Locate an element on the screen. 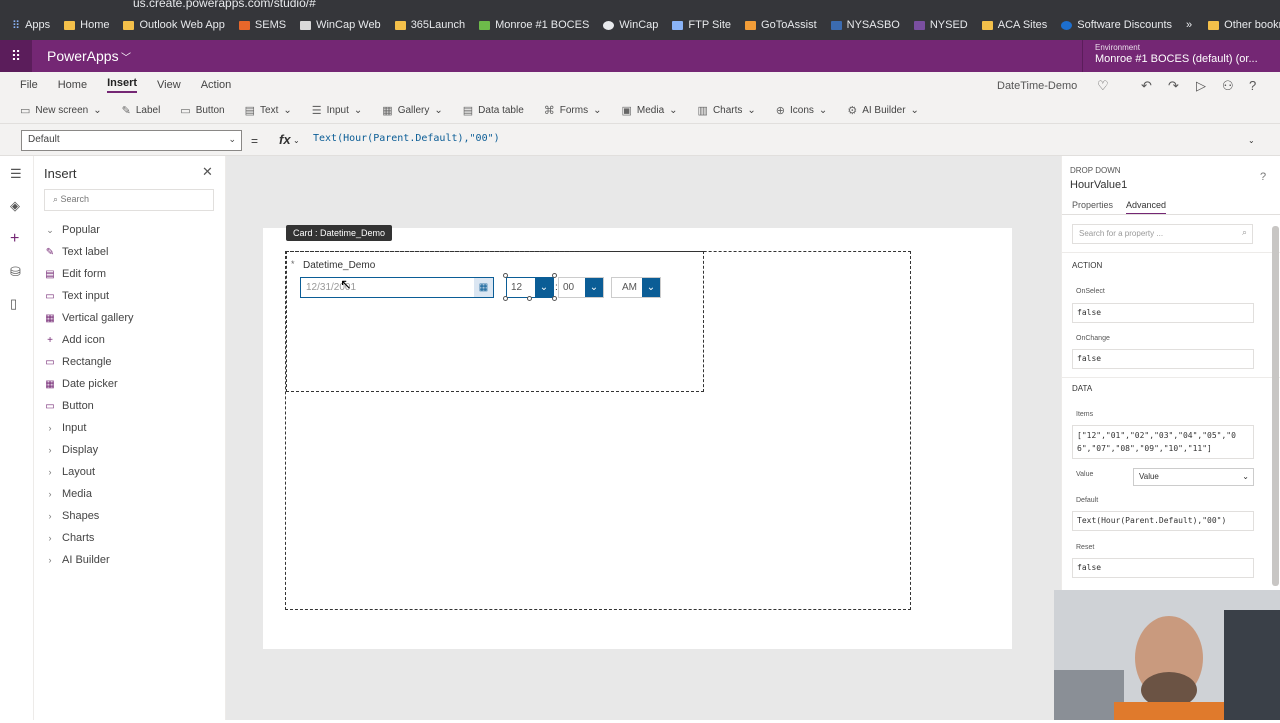 The width and height of the screenshot is (1280, 723). waffle-menu-icon: ⠿ is located at coordinates (16, 56).